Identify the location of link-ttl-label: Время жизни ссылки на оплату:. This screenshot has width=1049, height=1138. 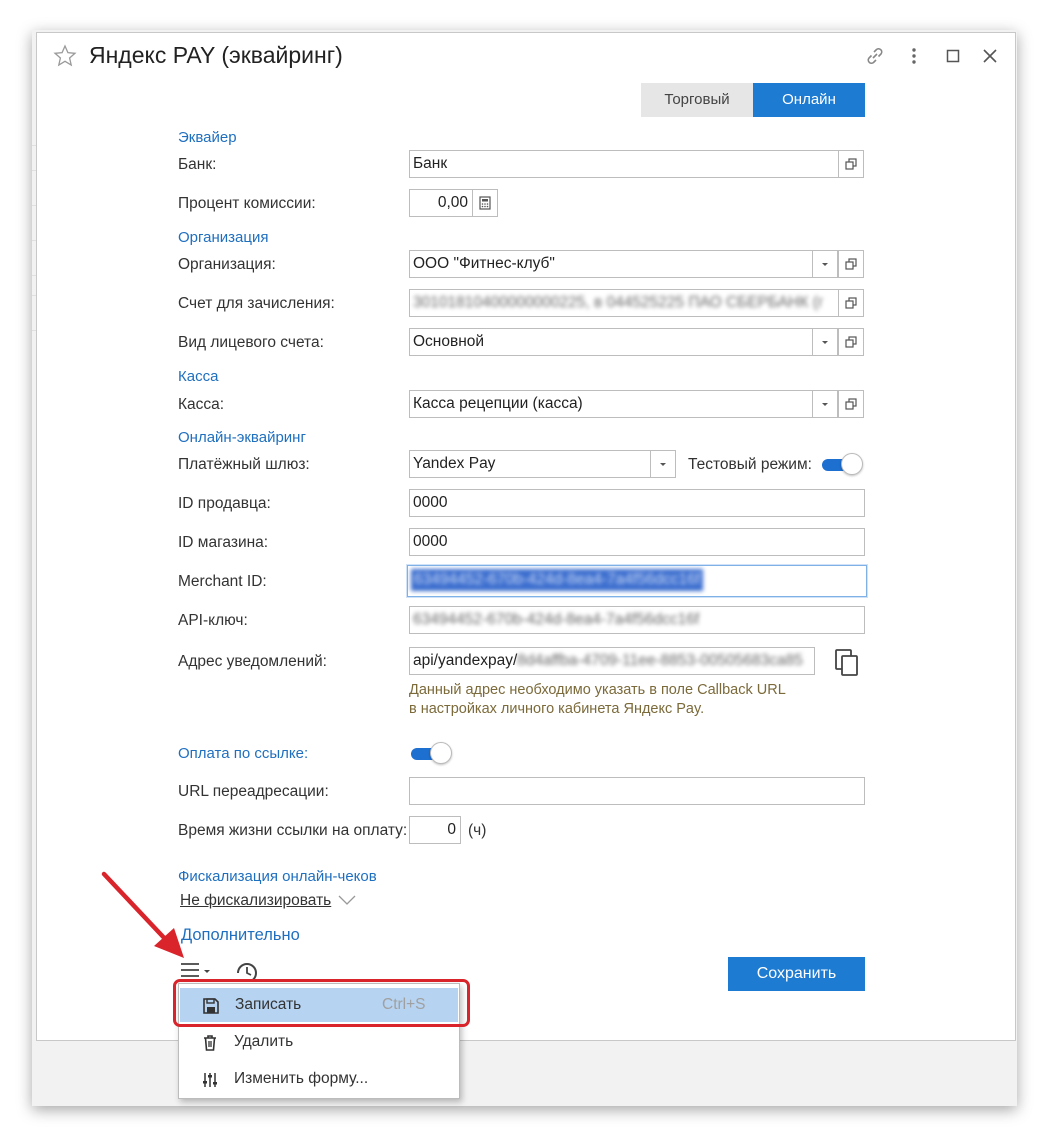
(293, 830).